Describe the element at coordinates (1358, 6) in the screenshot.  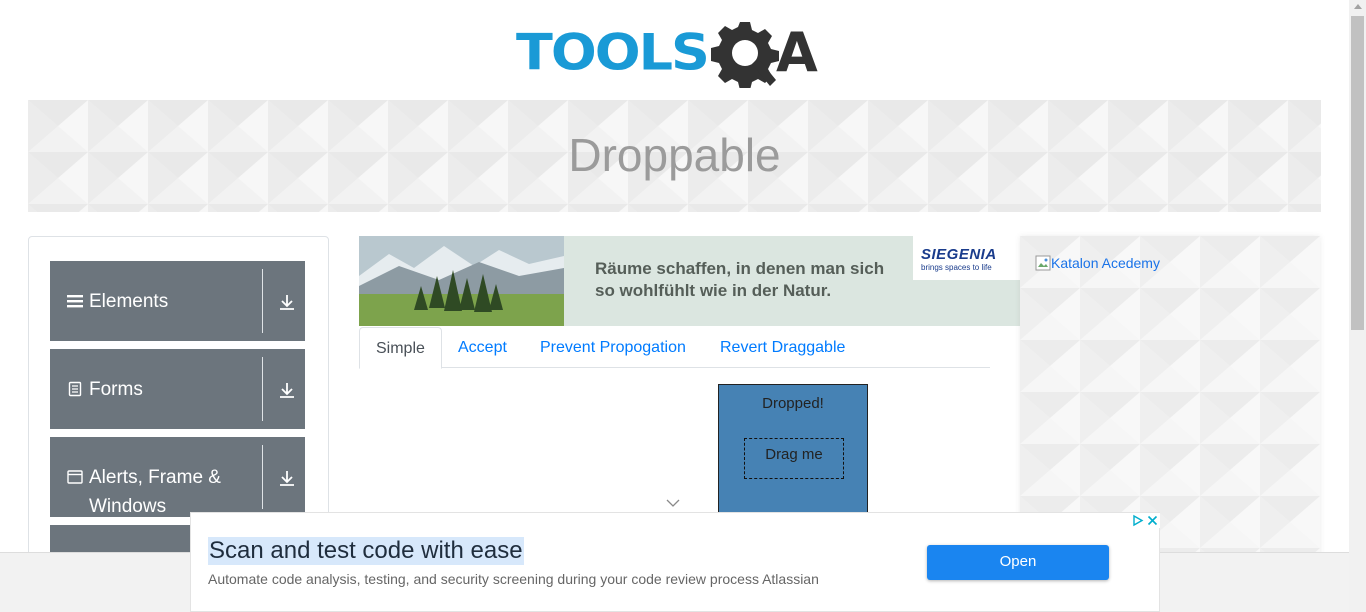
I see `scroll-up-arrow` at that location.